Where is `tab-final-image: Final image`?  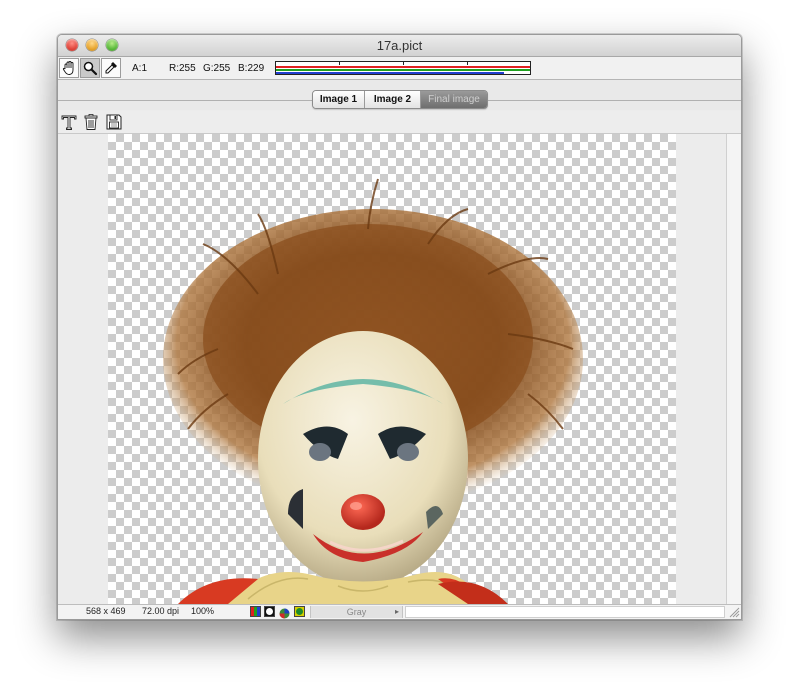 tab-final-image: Final image is located at coordinates (454, 99).